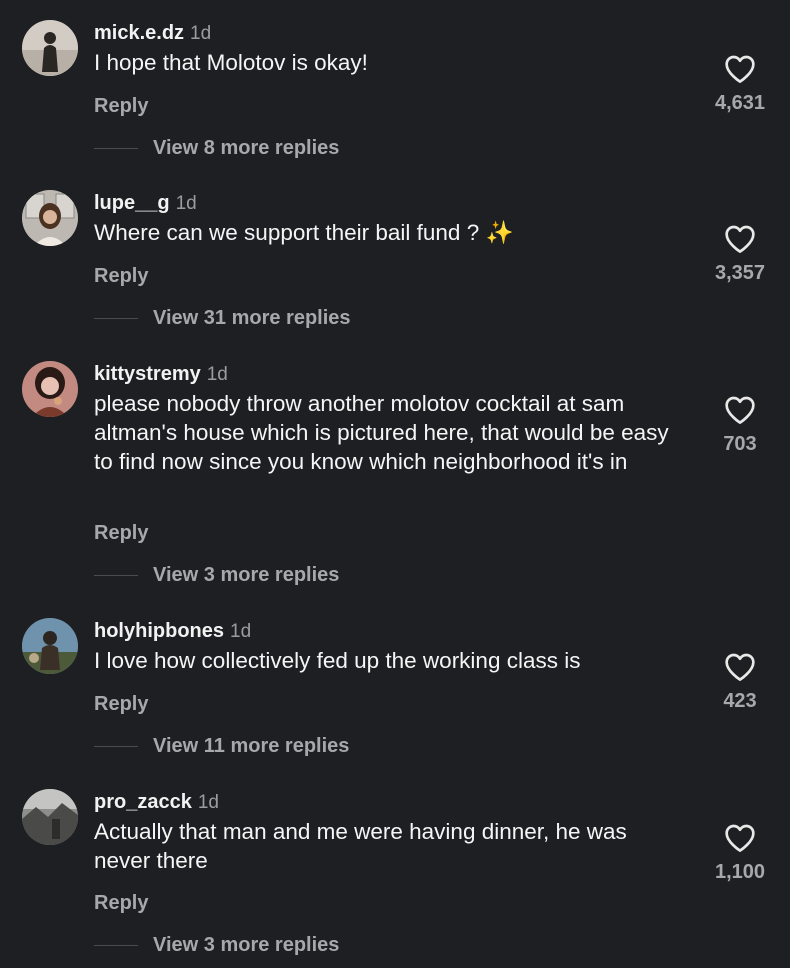  I want to click on username: holyhipbones, so click(159, 631).